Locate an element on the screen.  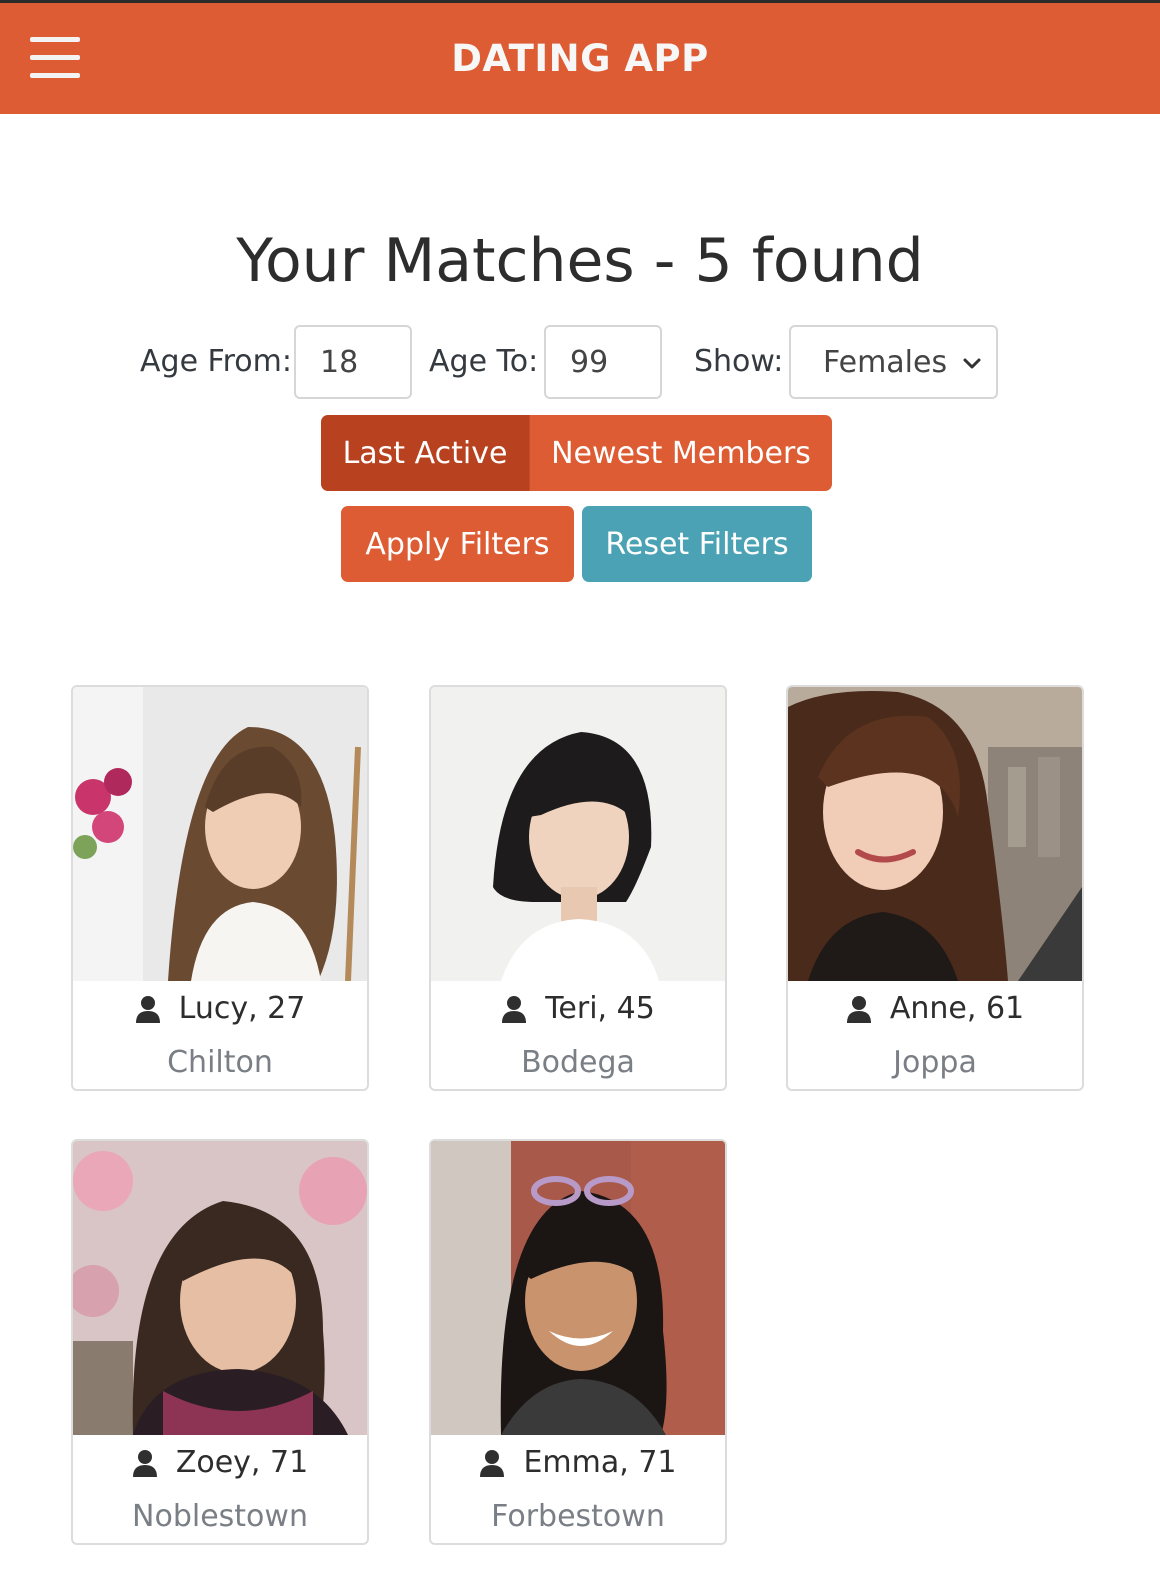
member-city: Forbestown is located at coordinates (578, 1516).